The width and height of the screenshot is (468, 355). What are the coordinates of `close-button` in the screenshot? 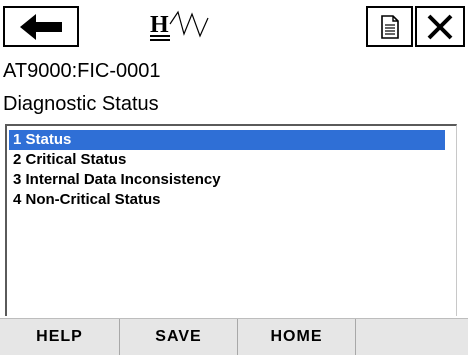 It's located at (440, 26).